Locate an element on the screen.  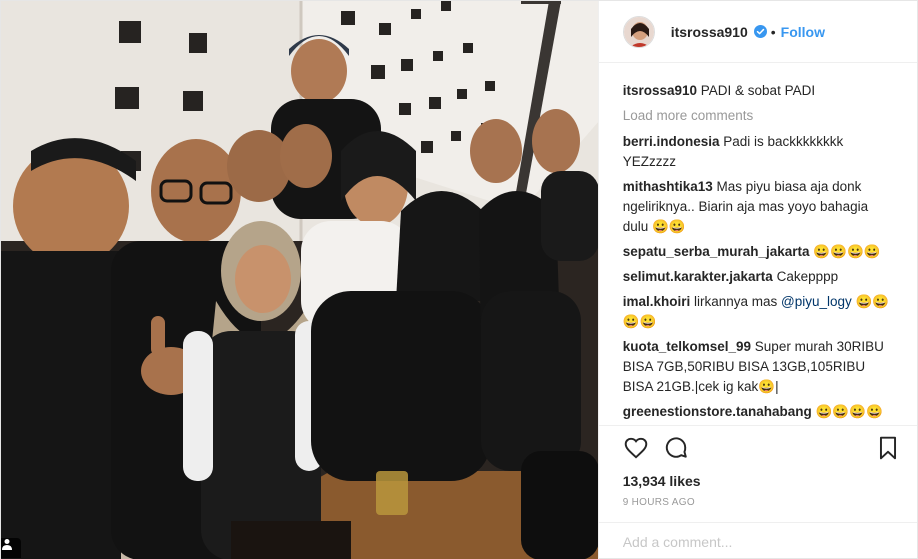
verified-badge-icon is located at coordinates (760, 31).